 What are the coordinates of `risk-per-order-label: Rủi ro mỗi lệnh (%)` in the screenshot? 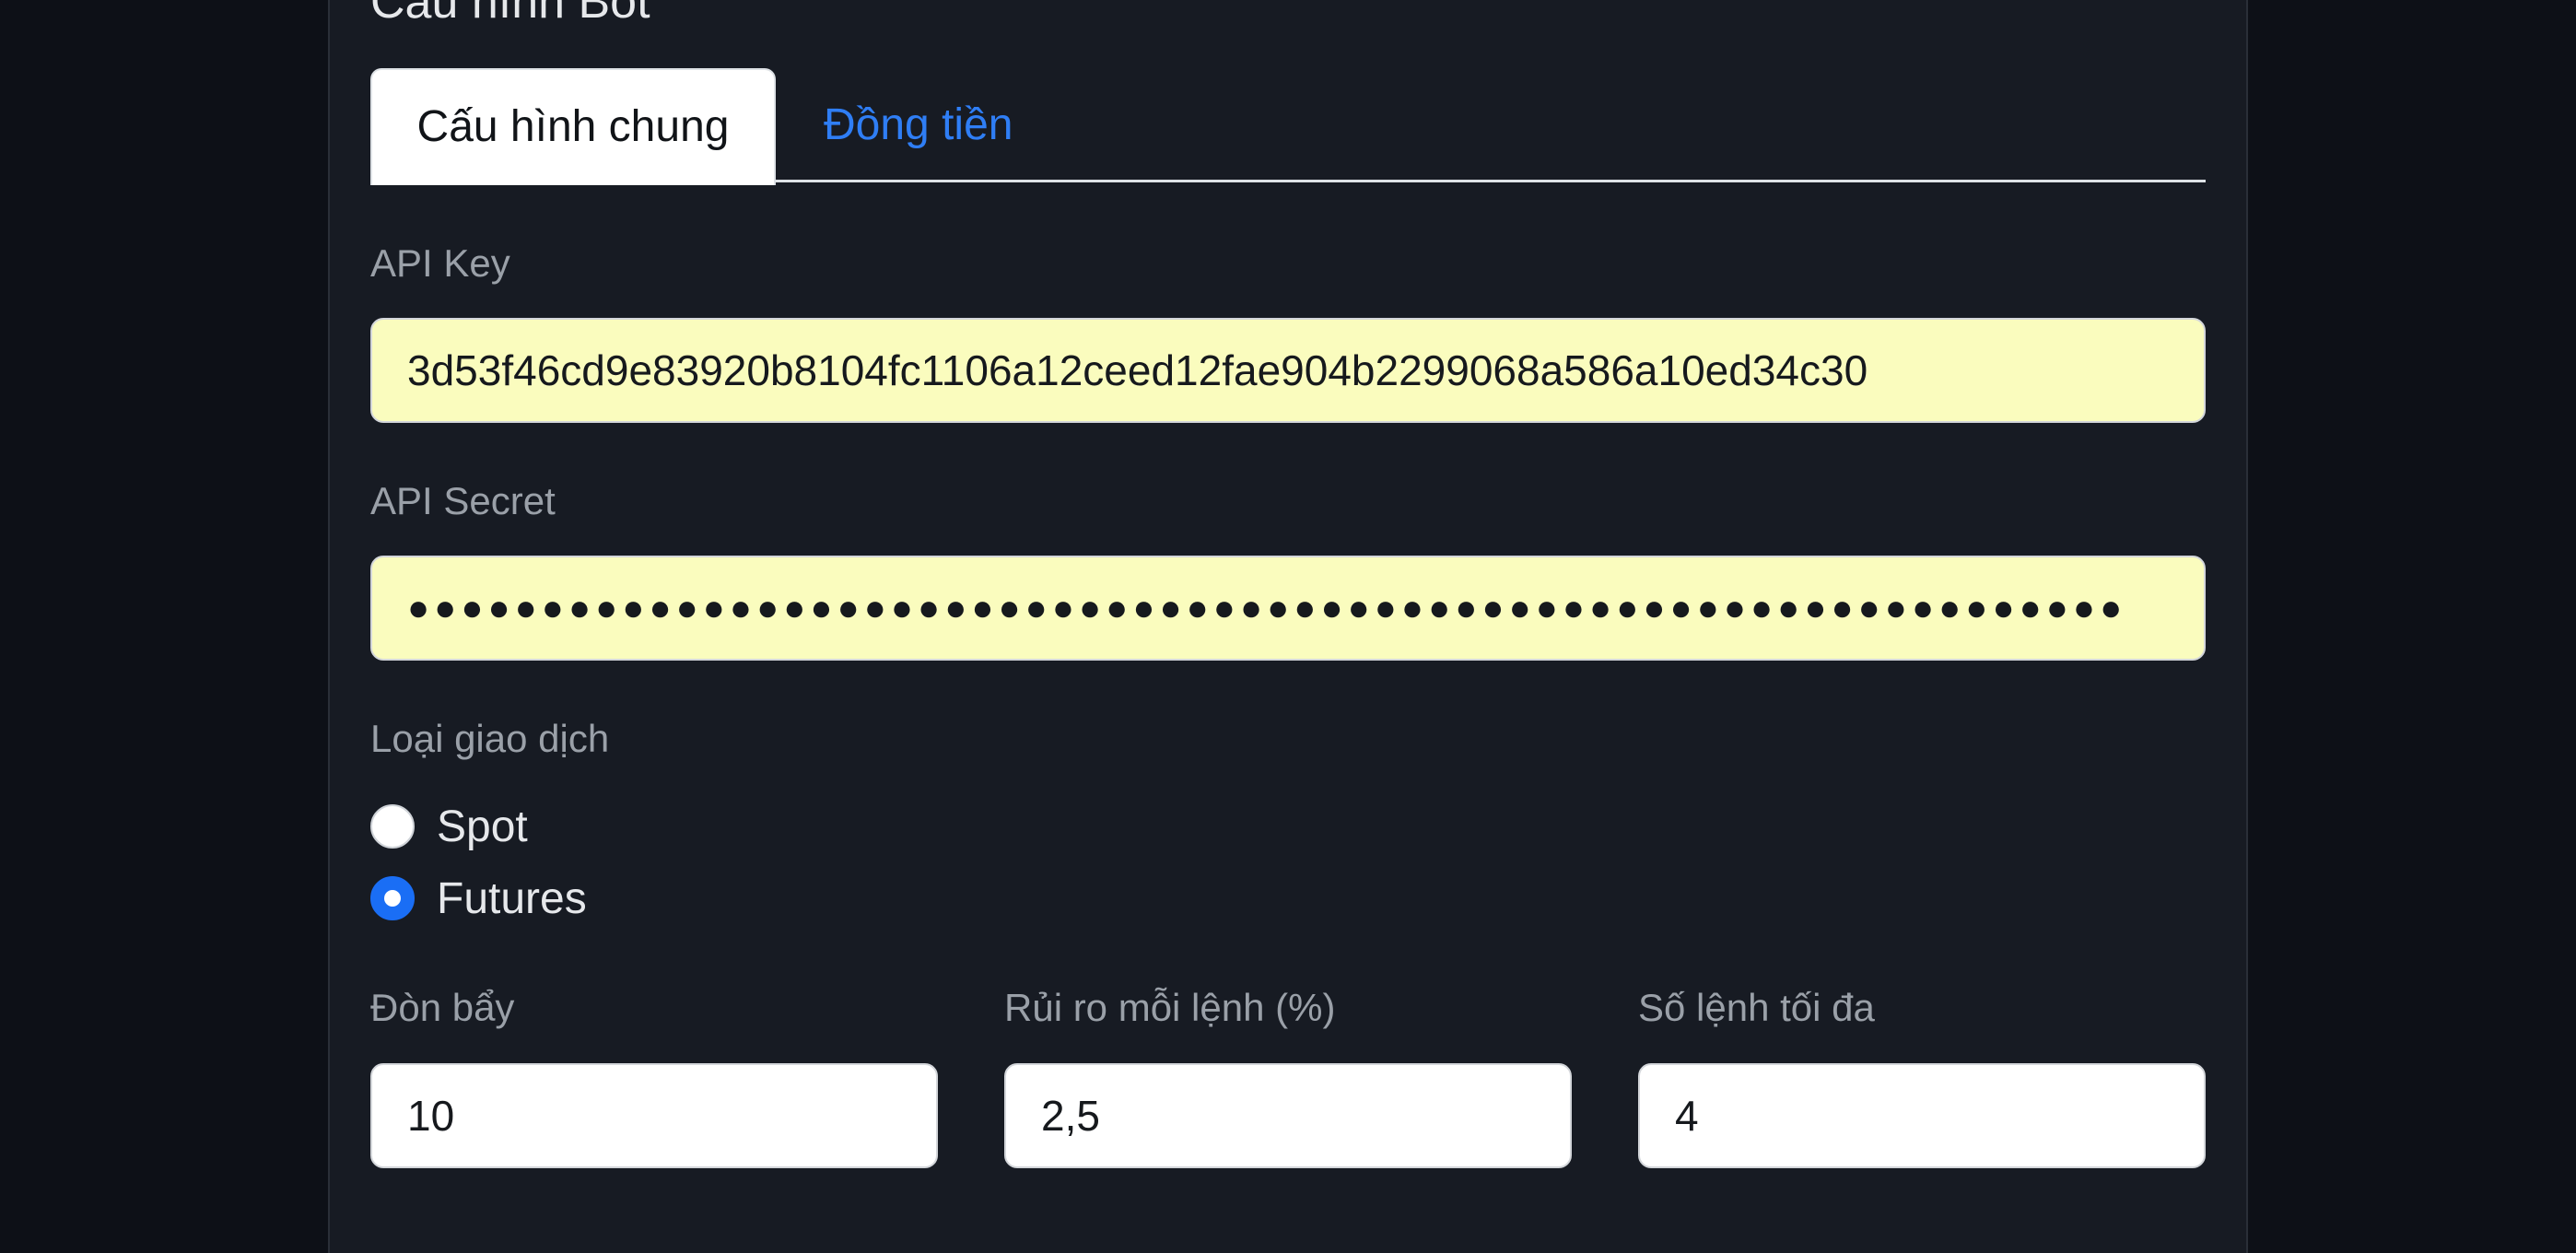 It's located at (1170, 1007).